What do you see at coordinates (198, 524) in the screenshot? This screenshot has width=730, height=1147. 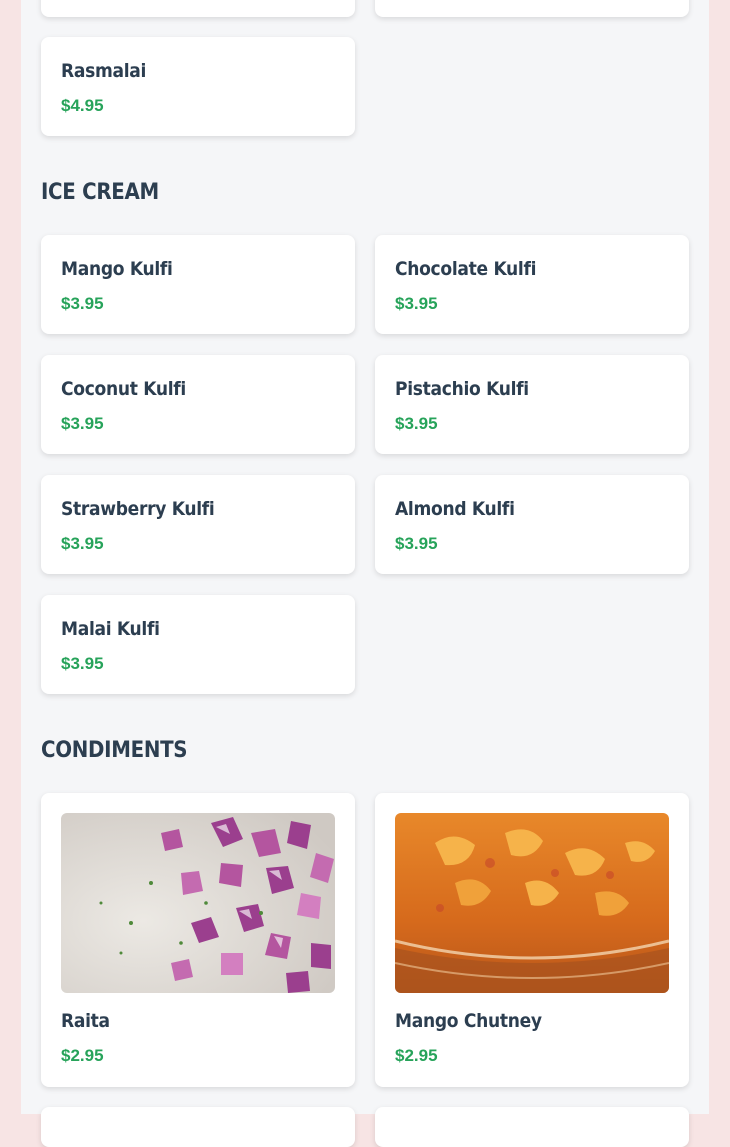 I see `menu-item-card: Strawberry Kulfi $3.95` at bounding box center [198, 524].